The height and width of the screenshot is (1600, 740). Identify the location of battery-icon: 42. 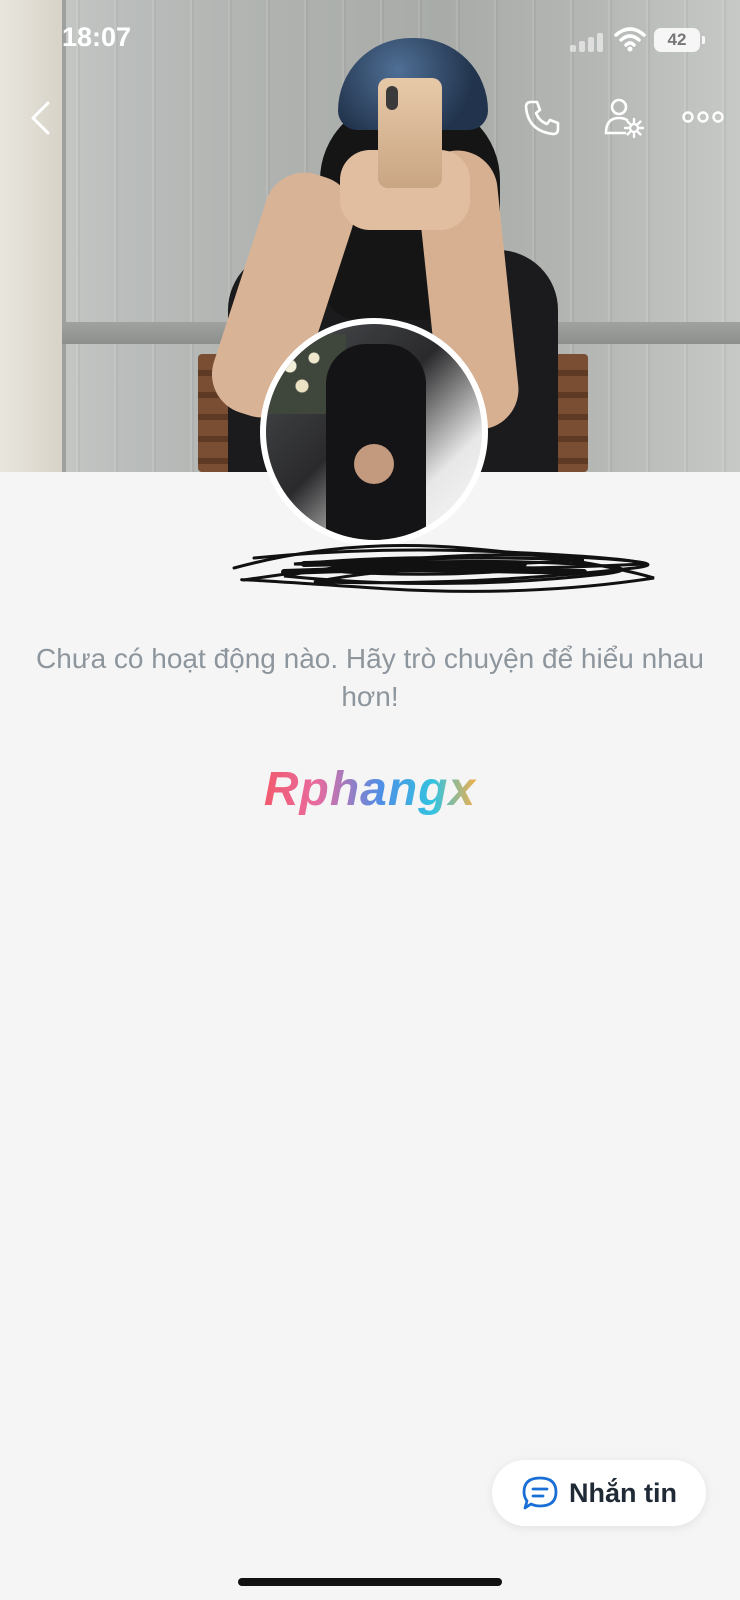
(679, 40).